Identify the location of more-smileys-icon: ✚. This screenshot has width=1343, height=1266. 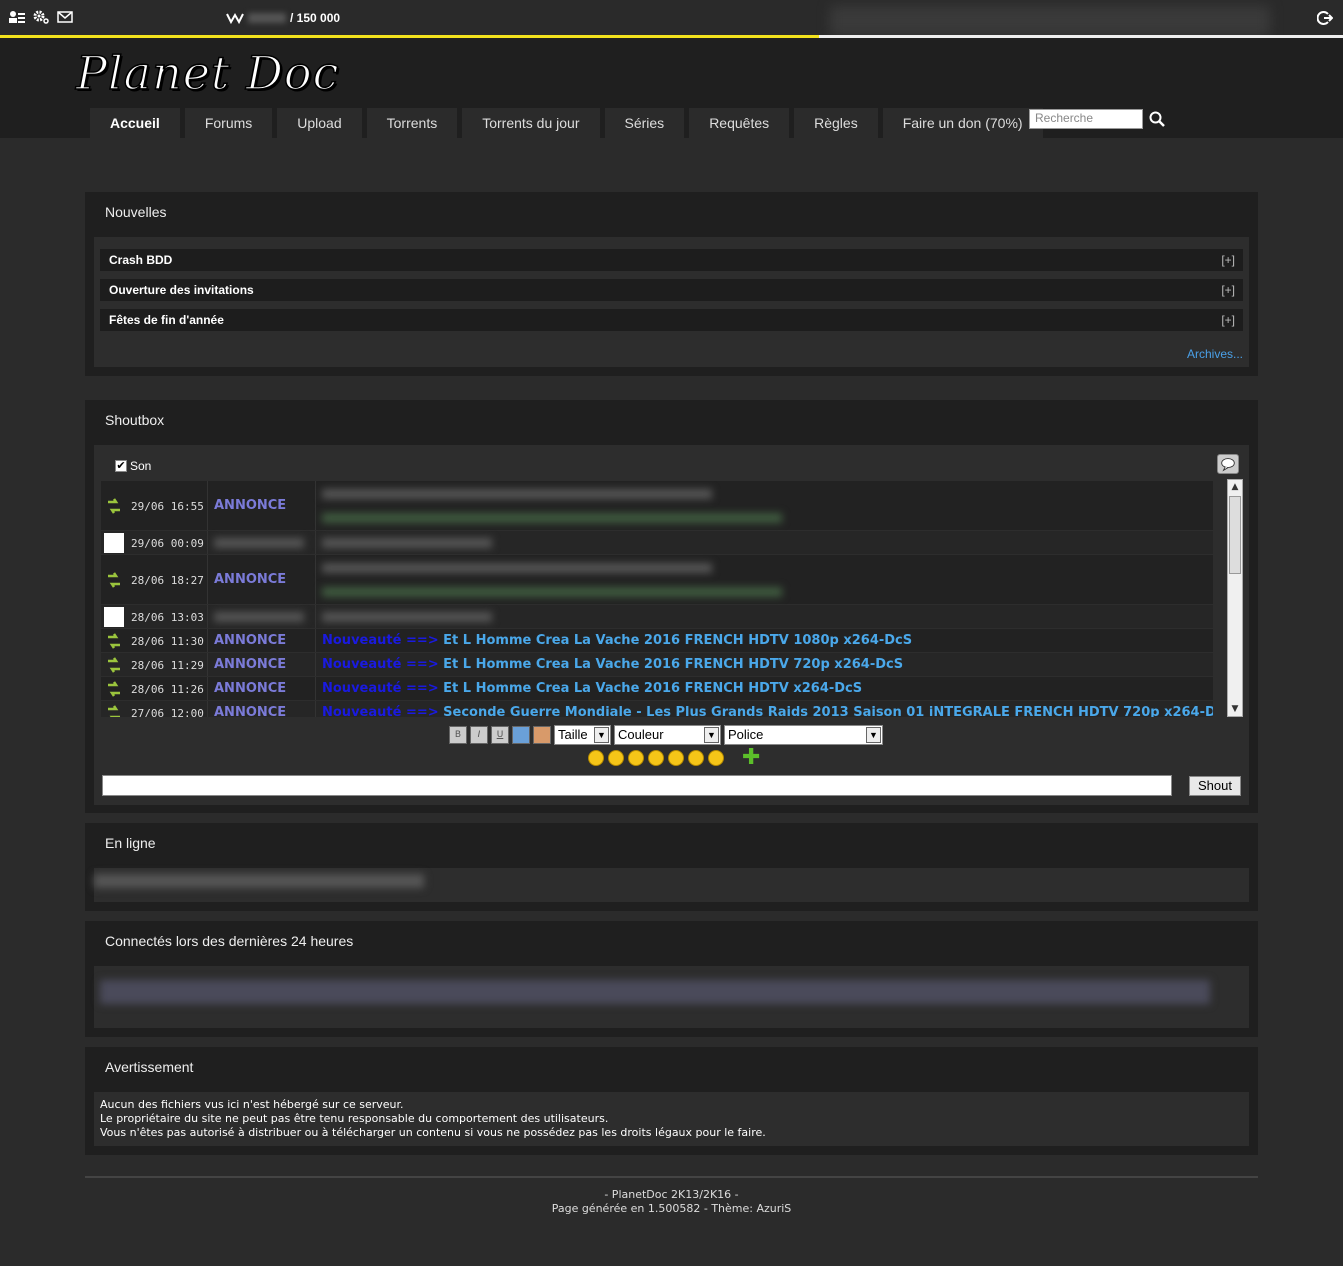
(751, 758).